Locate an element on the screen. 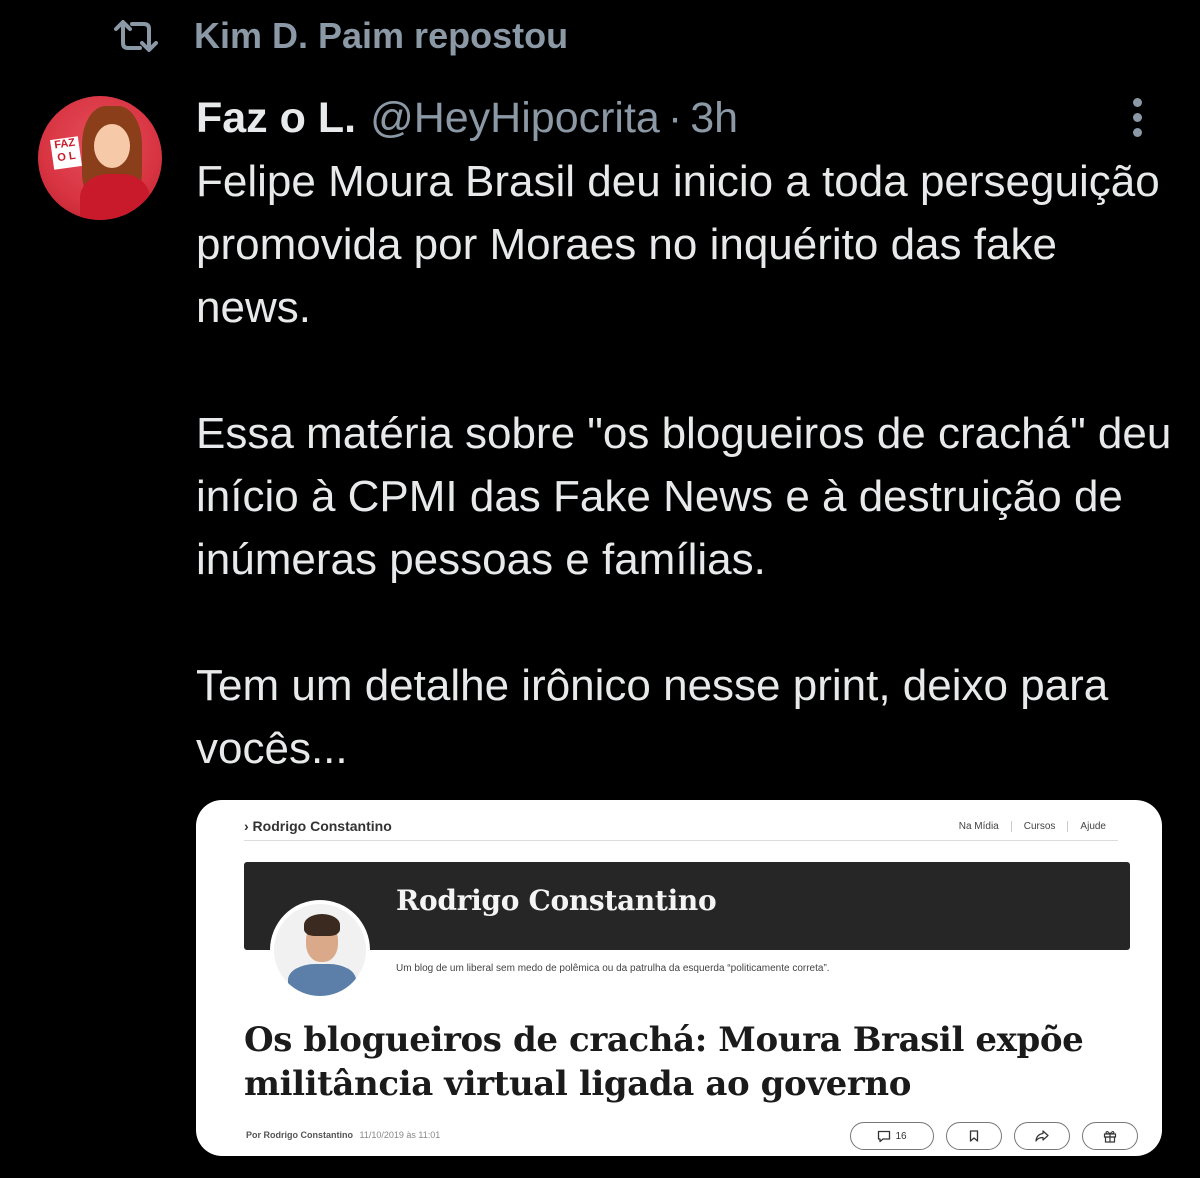  user-handle: @HeyHipocrita is located at coordinates (515, 118).